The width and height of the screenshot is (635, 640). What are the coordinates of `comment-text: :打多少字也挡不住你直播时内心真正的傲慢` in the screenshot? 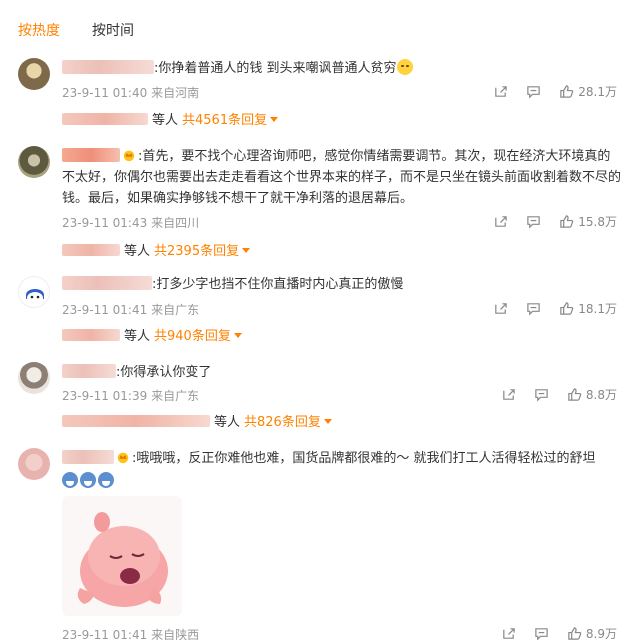 It's located at (278, 284).